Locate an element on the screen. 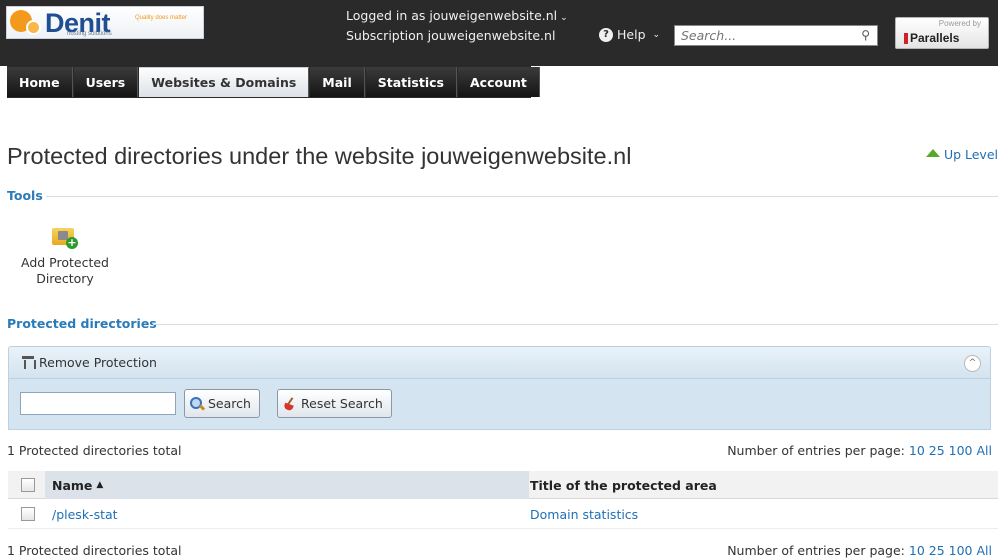  trash-icon is located at coordinates (29, 362).